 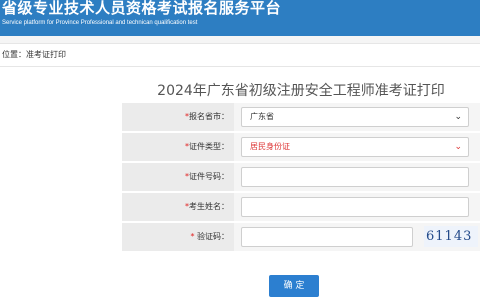 I want to click on id-number-input, so click(x=355, y=177).